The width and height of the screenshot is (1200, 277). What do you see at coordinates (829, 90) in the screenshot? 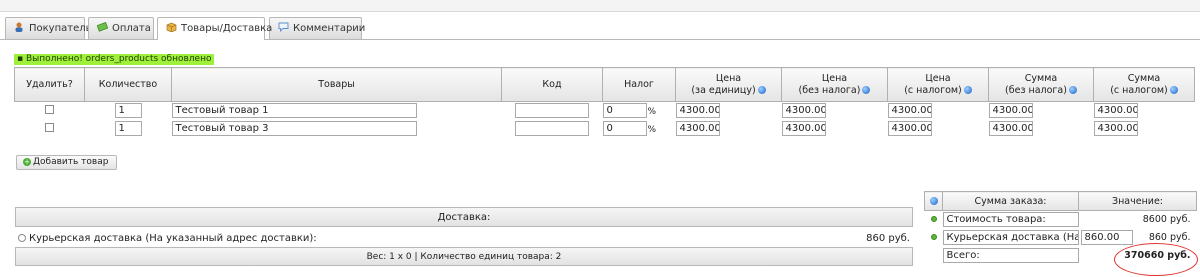
I see `col-price-net-sub: (без налога)` at bounding box center [829, 90].